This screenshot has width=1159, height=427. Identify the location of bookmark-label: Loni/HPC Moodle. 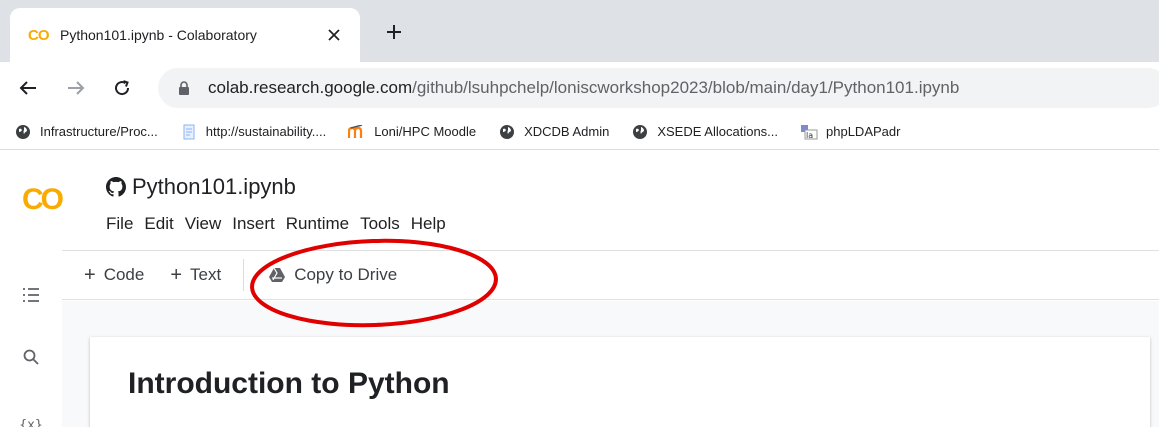
(425, 131).